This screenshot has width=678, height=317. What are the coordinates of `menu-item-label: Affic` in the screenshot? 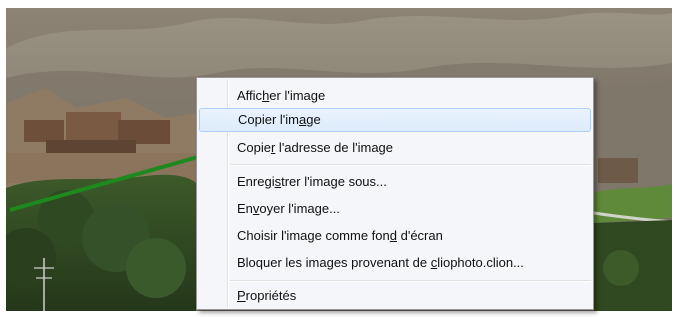 It's located at (250, 95).